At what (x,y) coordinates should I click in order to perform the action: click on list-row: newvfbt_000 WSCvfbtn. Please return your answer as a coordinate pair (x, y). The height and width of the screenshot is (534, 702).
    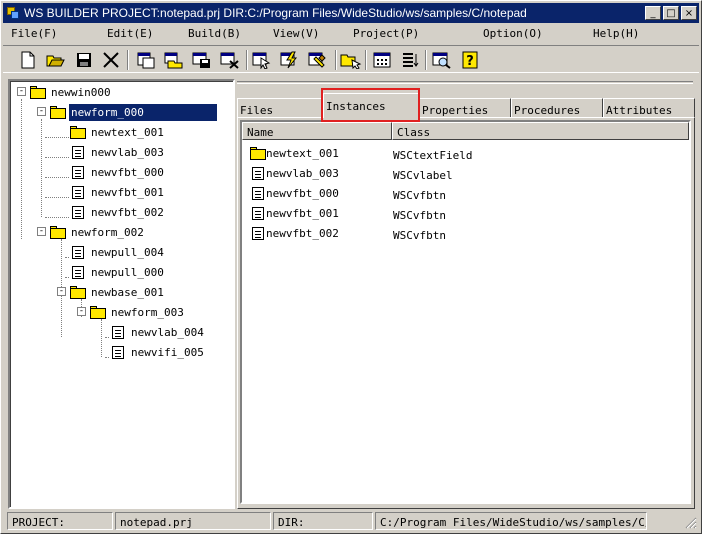
    Looking at the image, I should click on (465, 194).